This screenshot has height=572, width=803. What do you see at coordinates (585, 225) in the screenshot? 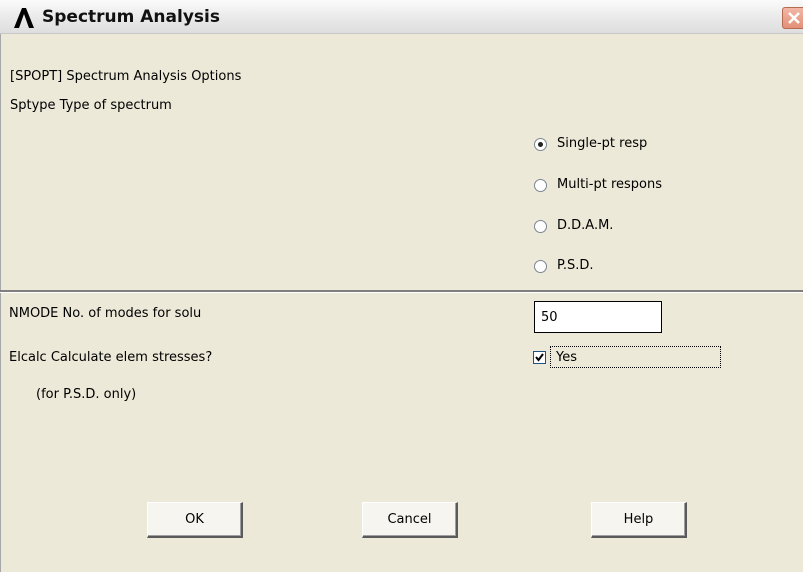
I see `radio-label-ddam: D.D.A.M.` at bounding box center [585, 225].